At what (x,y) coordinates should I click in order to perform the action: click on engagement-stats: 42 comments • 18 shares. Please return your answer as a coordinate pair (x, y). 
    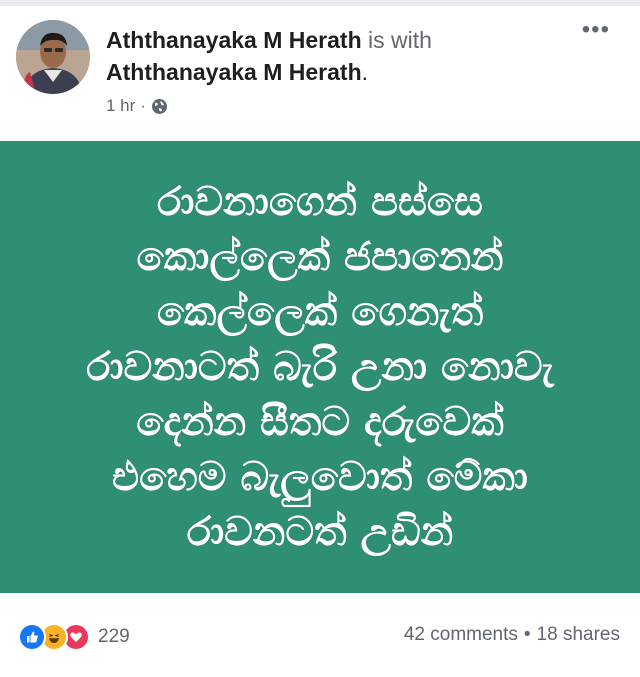
    Looking at the image, I should click on (512, 635).